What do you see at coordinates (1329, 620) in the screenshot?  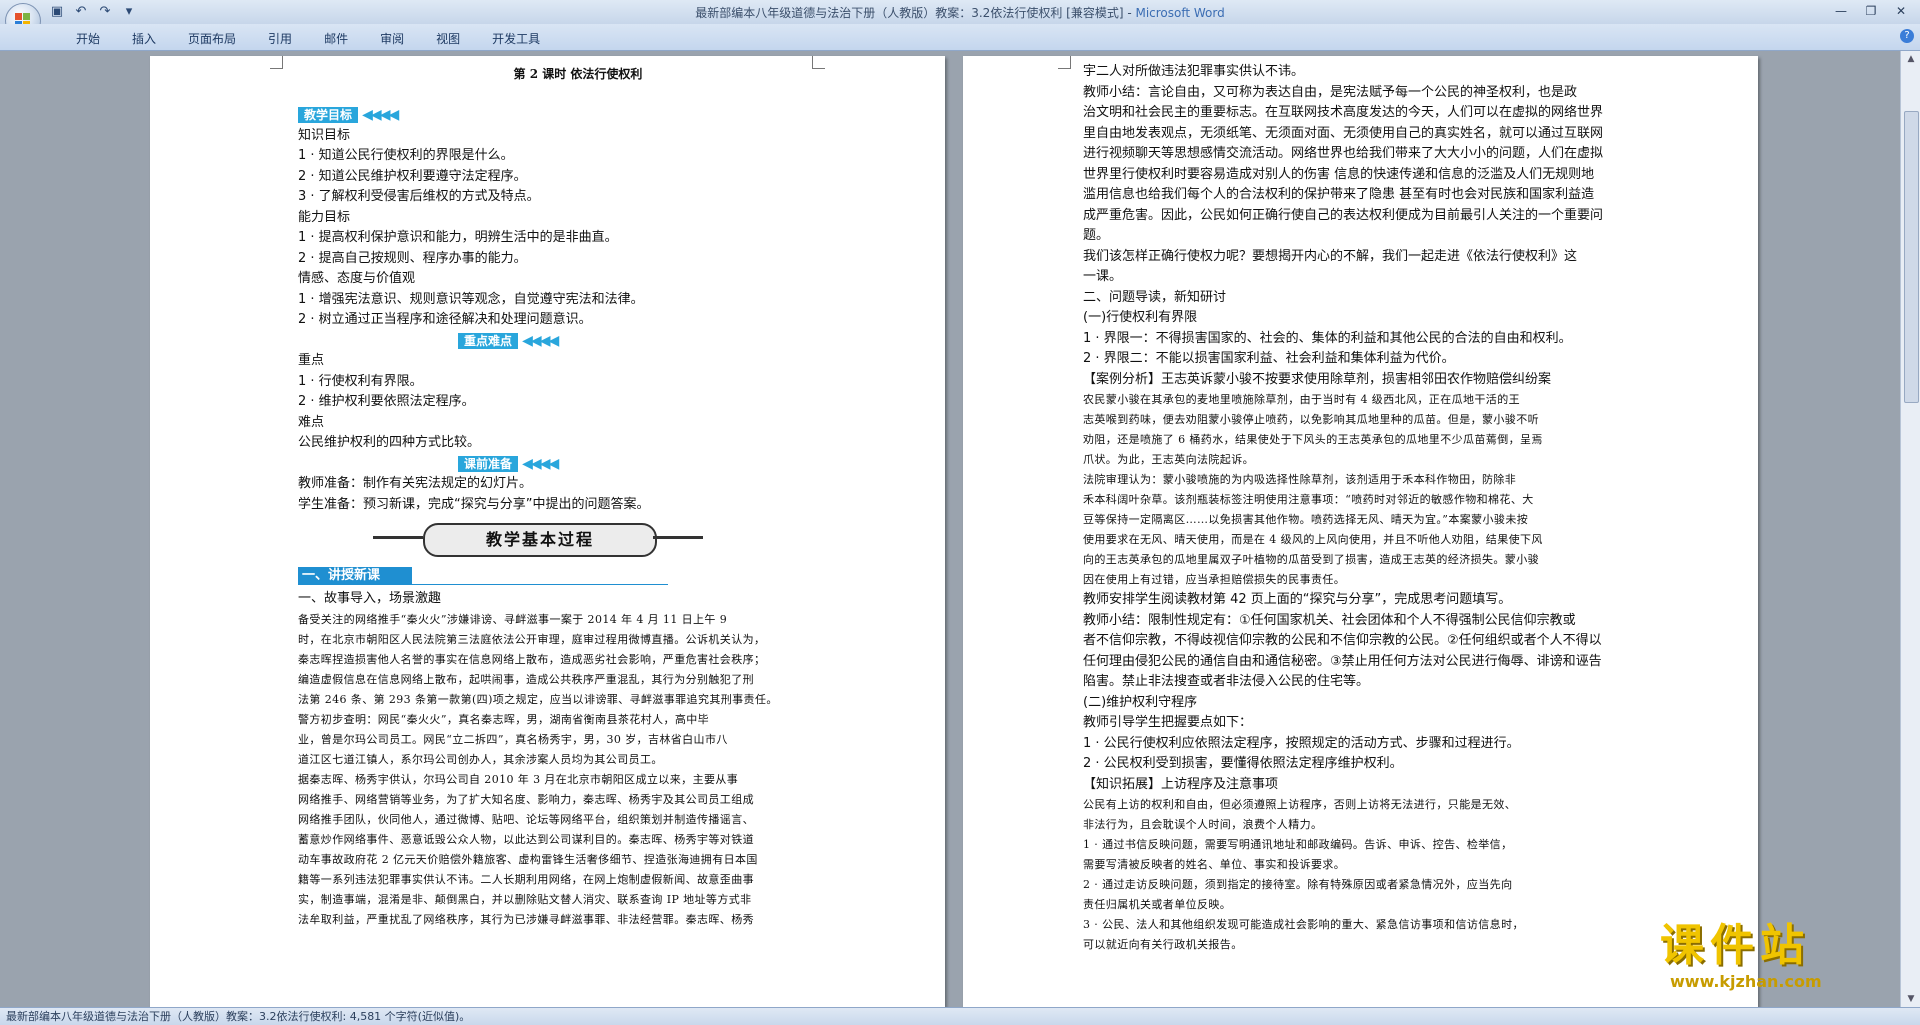 I see `text-line: 教师小结：限制性规定有：①任何国家机关、社会团体和个人不得强制公民信仰宗教或` at bounding box center [1329, 620].